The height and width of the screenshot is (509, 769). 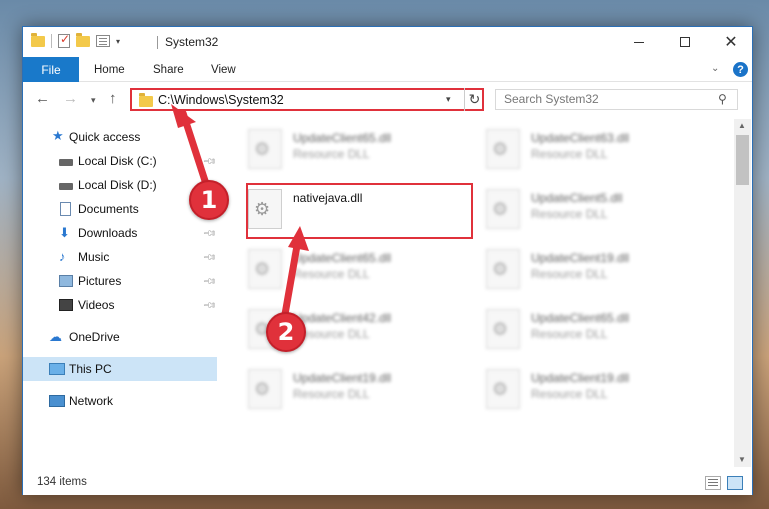 I want to click on highlight-frame-file, so click(x=359, y=211).